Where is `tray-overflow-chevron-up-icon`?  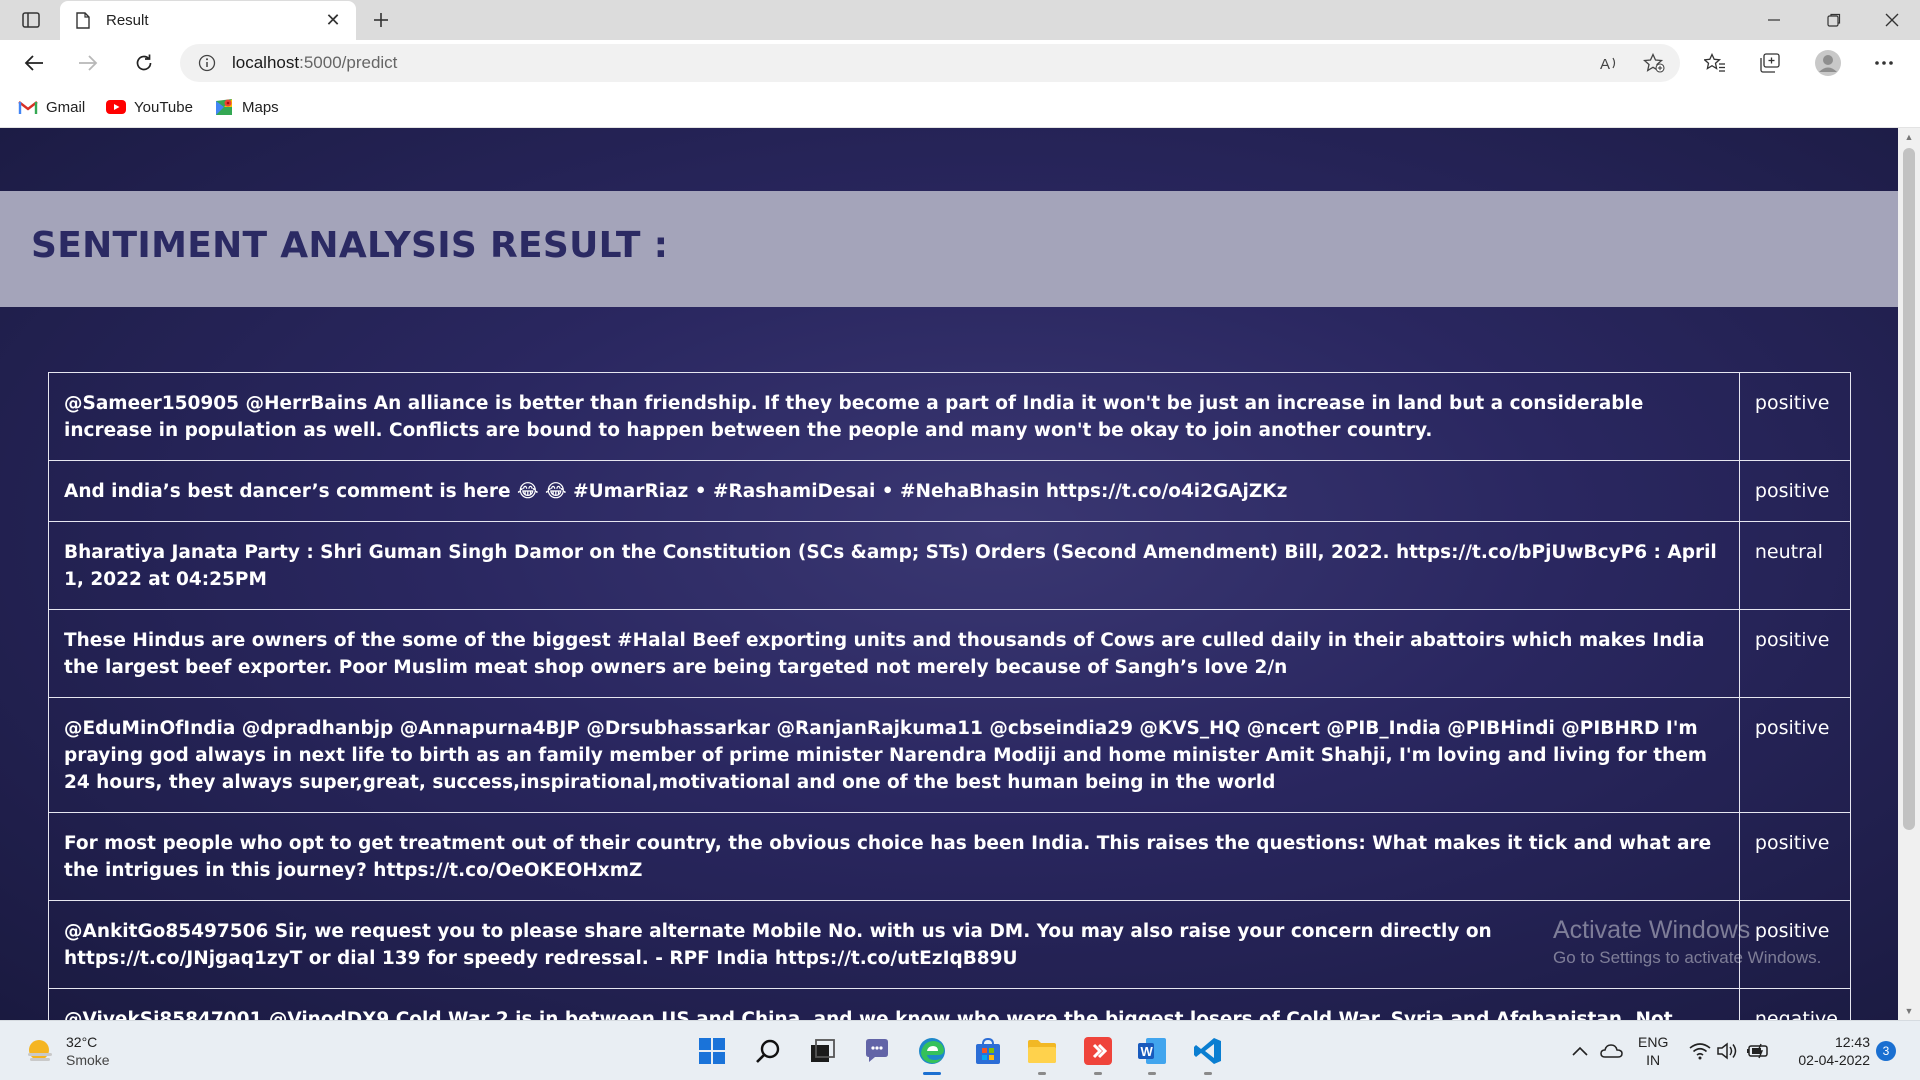
tray-overflow-chevron-up-icon is located at coordinates (1580, 1051).